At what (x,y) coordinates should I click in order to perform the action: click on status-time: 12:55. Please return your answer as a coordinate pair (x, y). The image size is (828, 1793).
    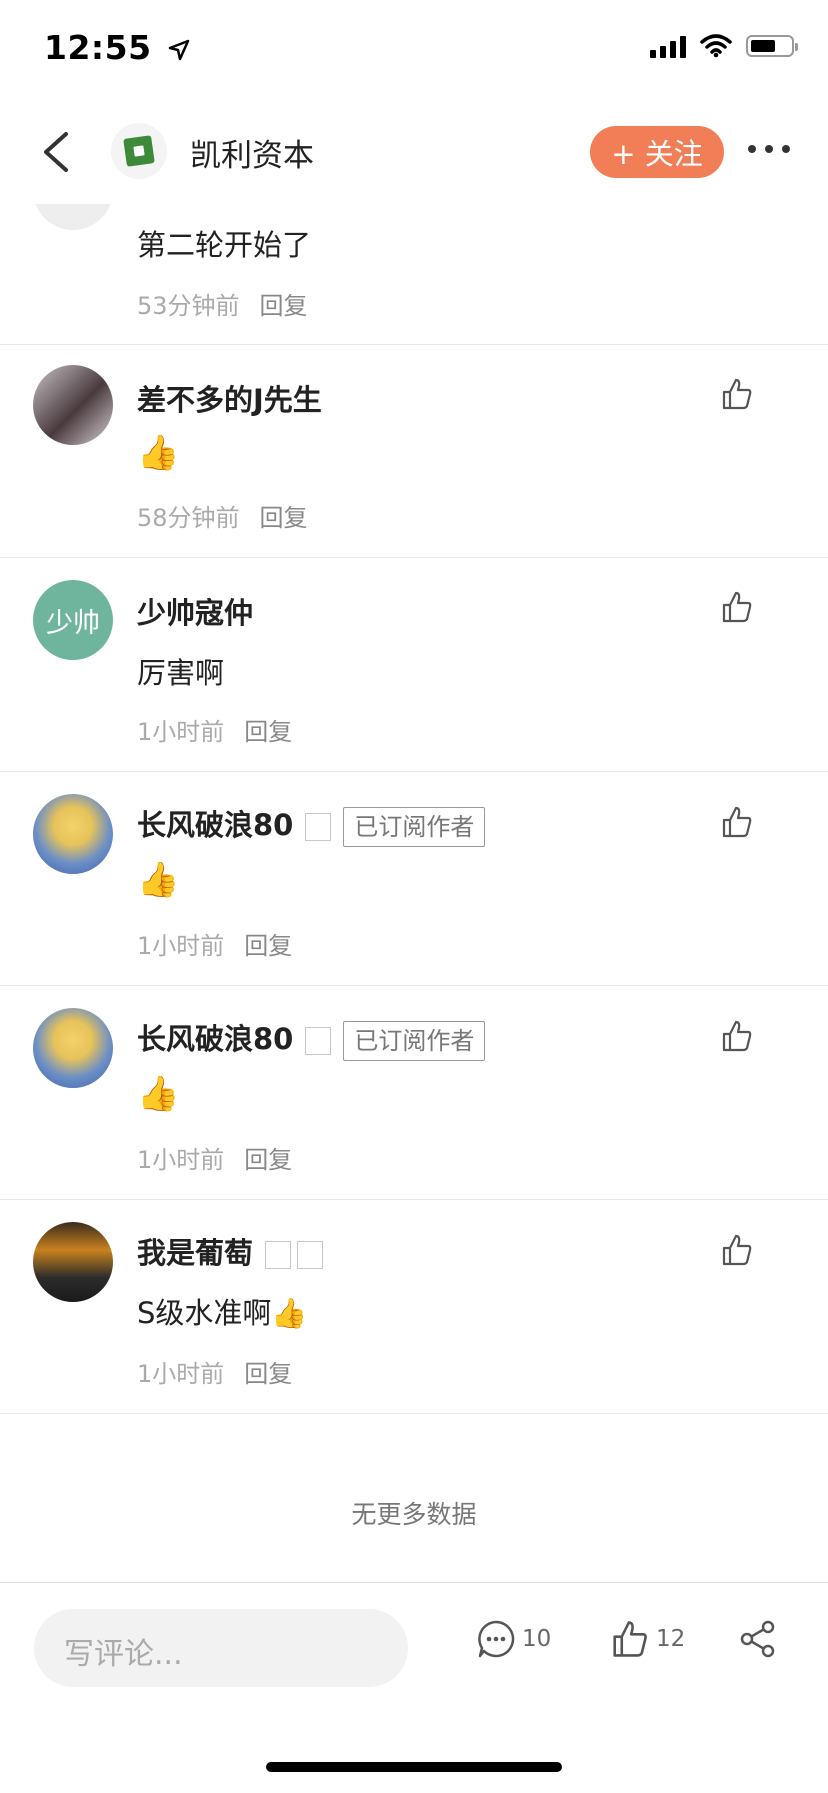
    Looking at the image, I should click on (117, 47).